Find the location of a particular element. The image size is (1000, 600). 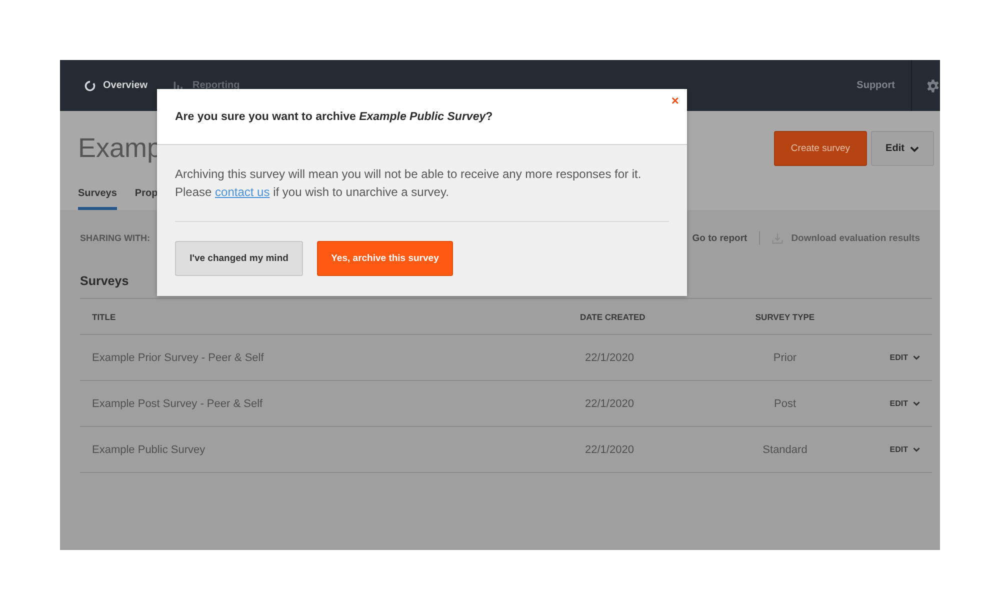

contact-link: contact us is located at coordinates (242, 192).